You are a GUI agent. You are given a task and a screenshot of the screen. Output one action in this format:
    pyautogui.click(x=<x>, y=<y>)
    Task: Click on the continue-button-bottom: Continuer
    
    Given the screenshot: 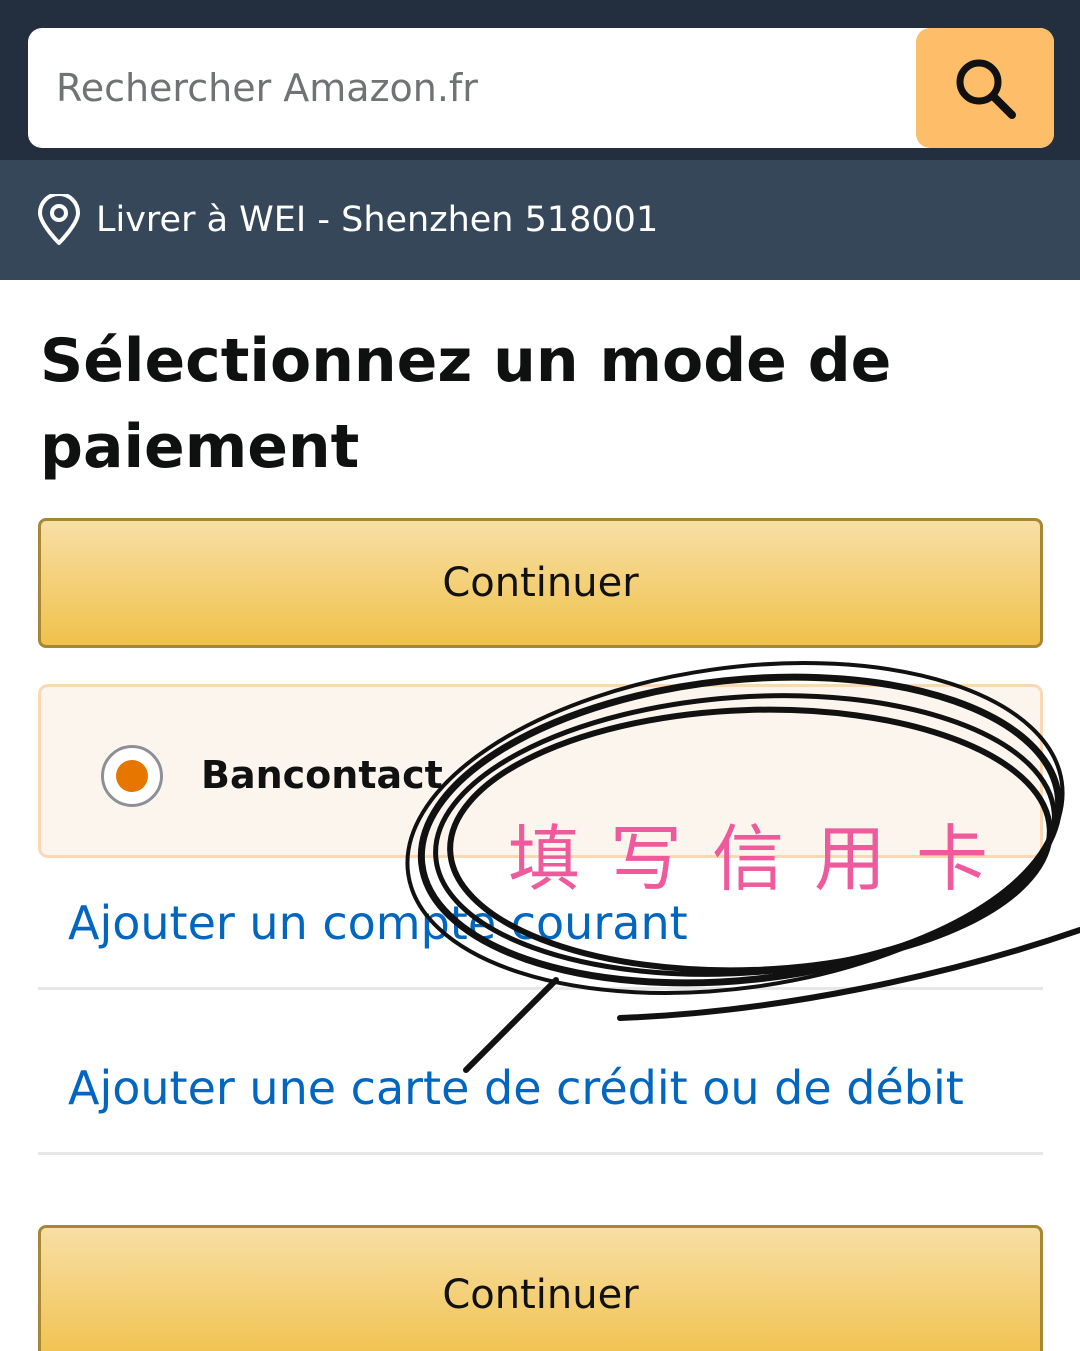 What is the action you would take?
    pyautogui.click(x=540, y=1288)
    